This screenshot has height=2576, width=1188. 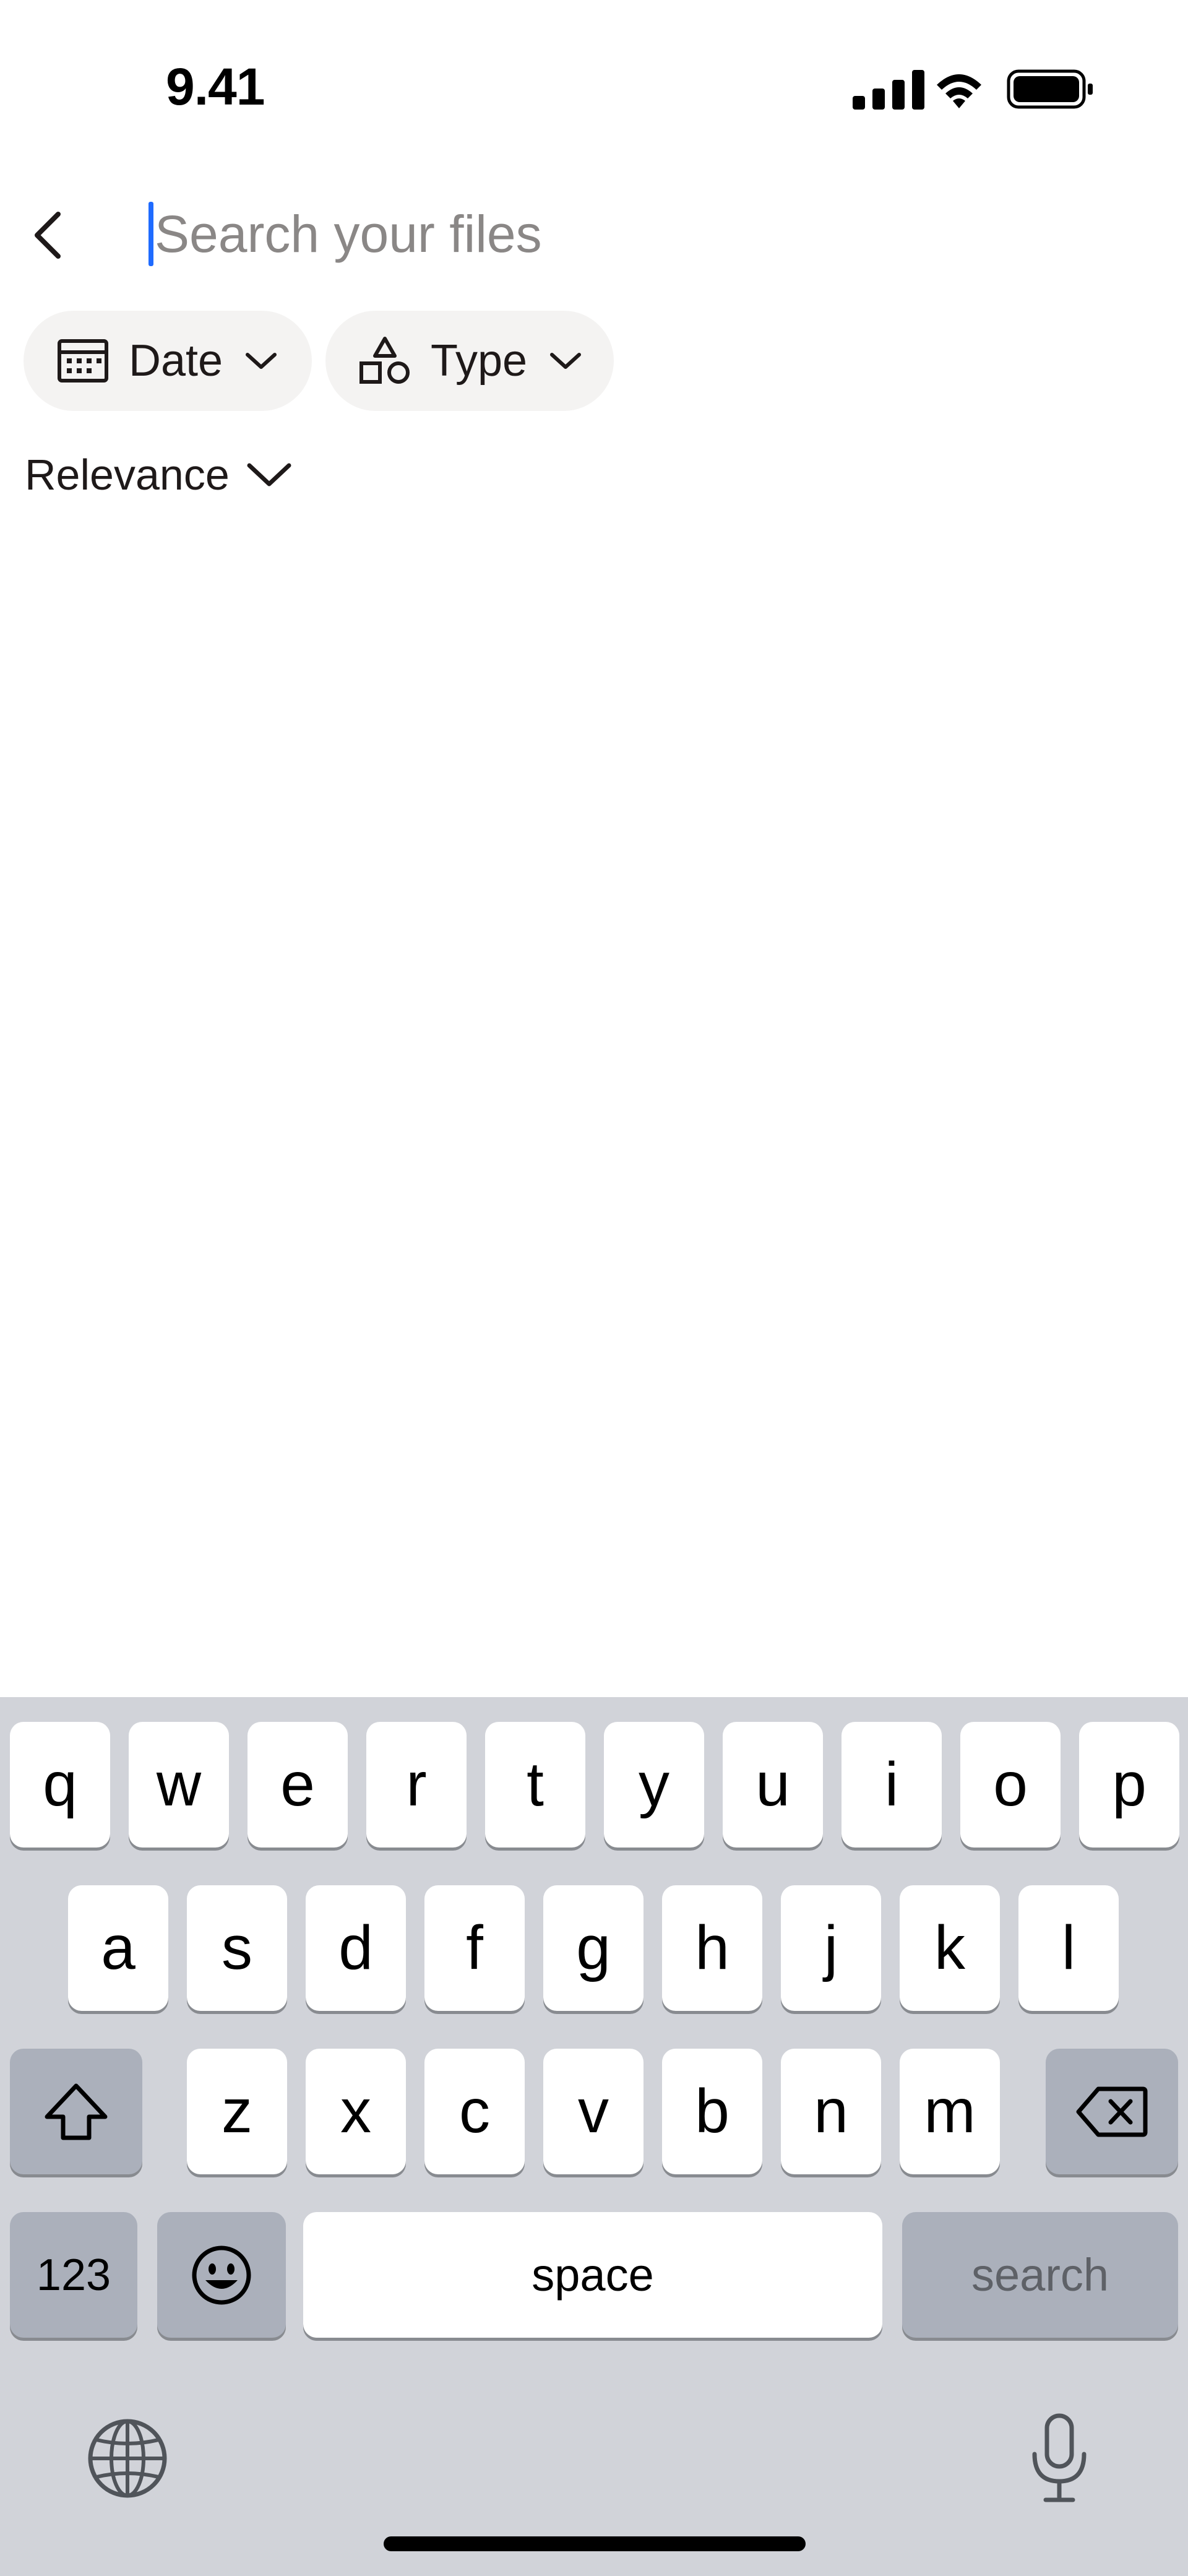 What do you see at coordinates (127, 475) in the screenshot?
I see `sort-label: Relevance` at bounding box center [127, 475].